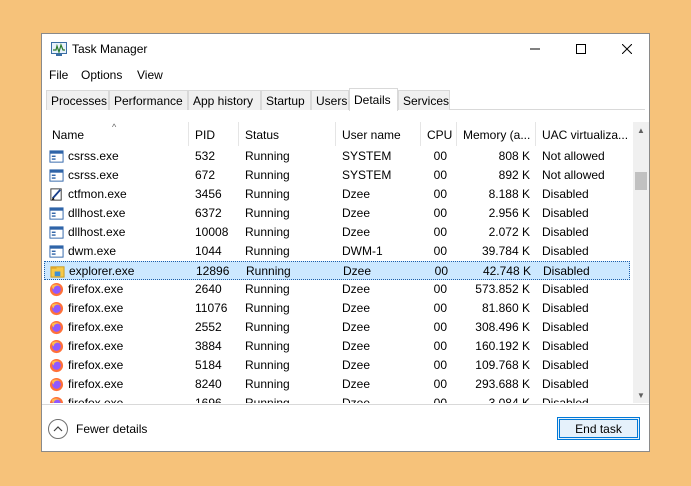 The image size is (691, 486). Describe the element at coordinates (212, 232) in the screenshot. I see `cell-pid: 10008` at that location.